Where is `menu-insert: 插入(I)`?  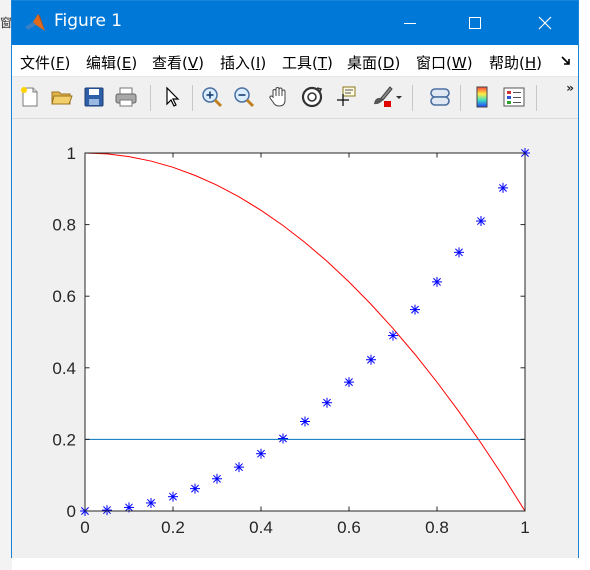
menu-insert: 插入(I) is located at coordinates (243, 62).